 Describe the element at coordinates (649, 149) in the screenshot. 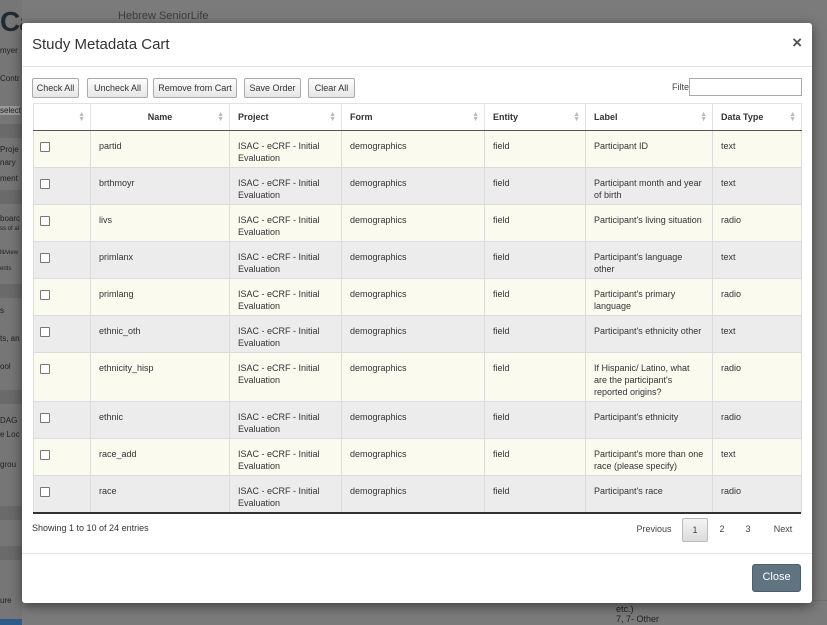

I see `cell-label: Participant ID` at that location.